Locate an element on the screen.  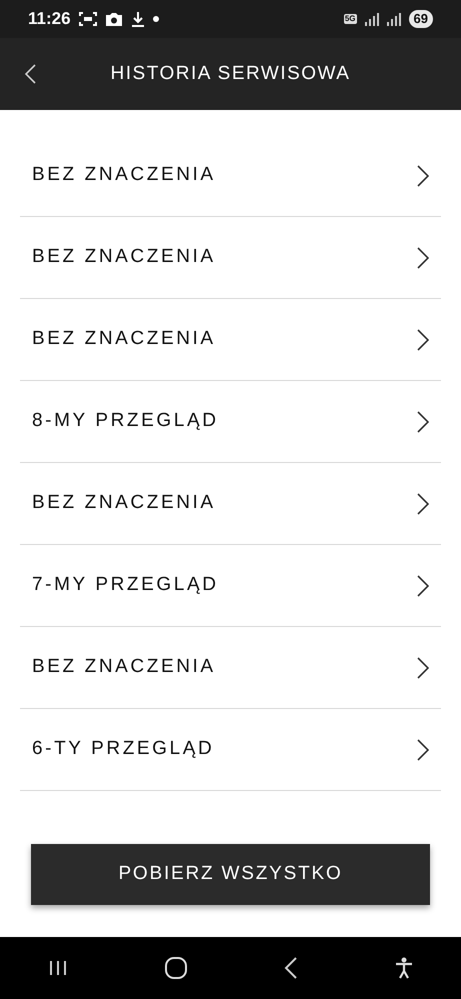
history-item: 8-MY PRZEGLĄD is located at coordinates (230, 422).